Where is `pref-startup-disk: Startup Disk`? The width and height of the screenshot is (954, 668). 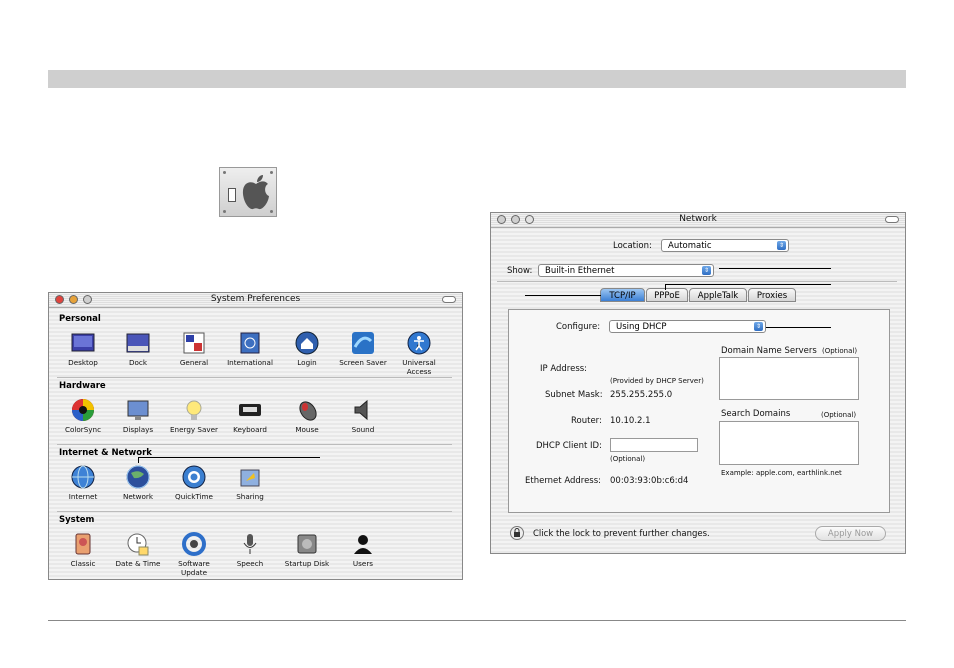 pref-startup-disk: Startup Disk is located at coordinates (307, 550).